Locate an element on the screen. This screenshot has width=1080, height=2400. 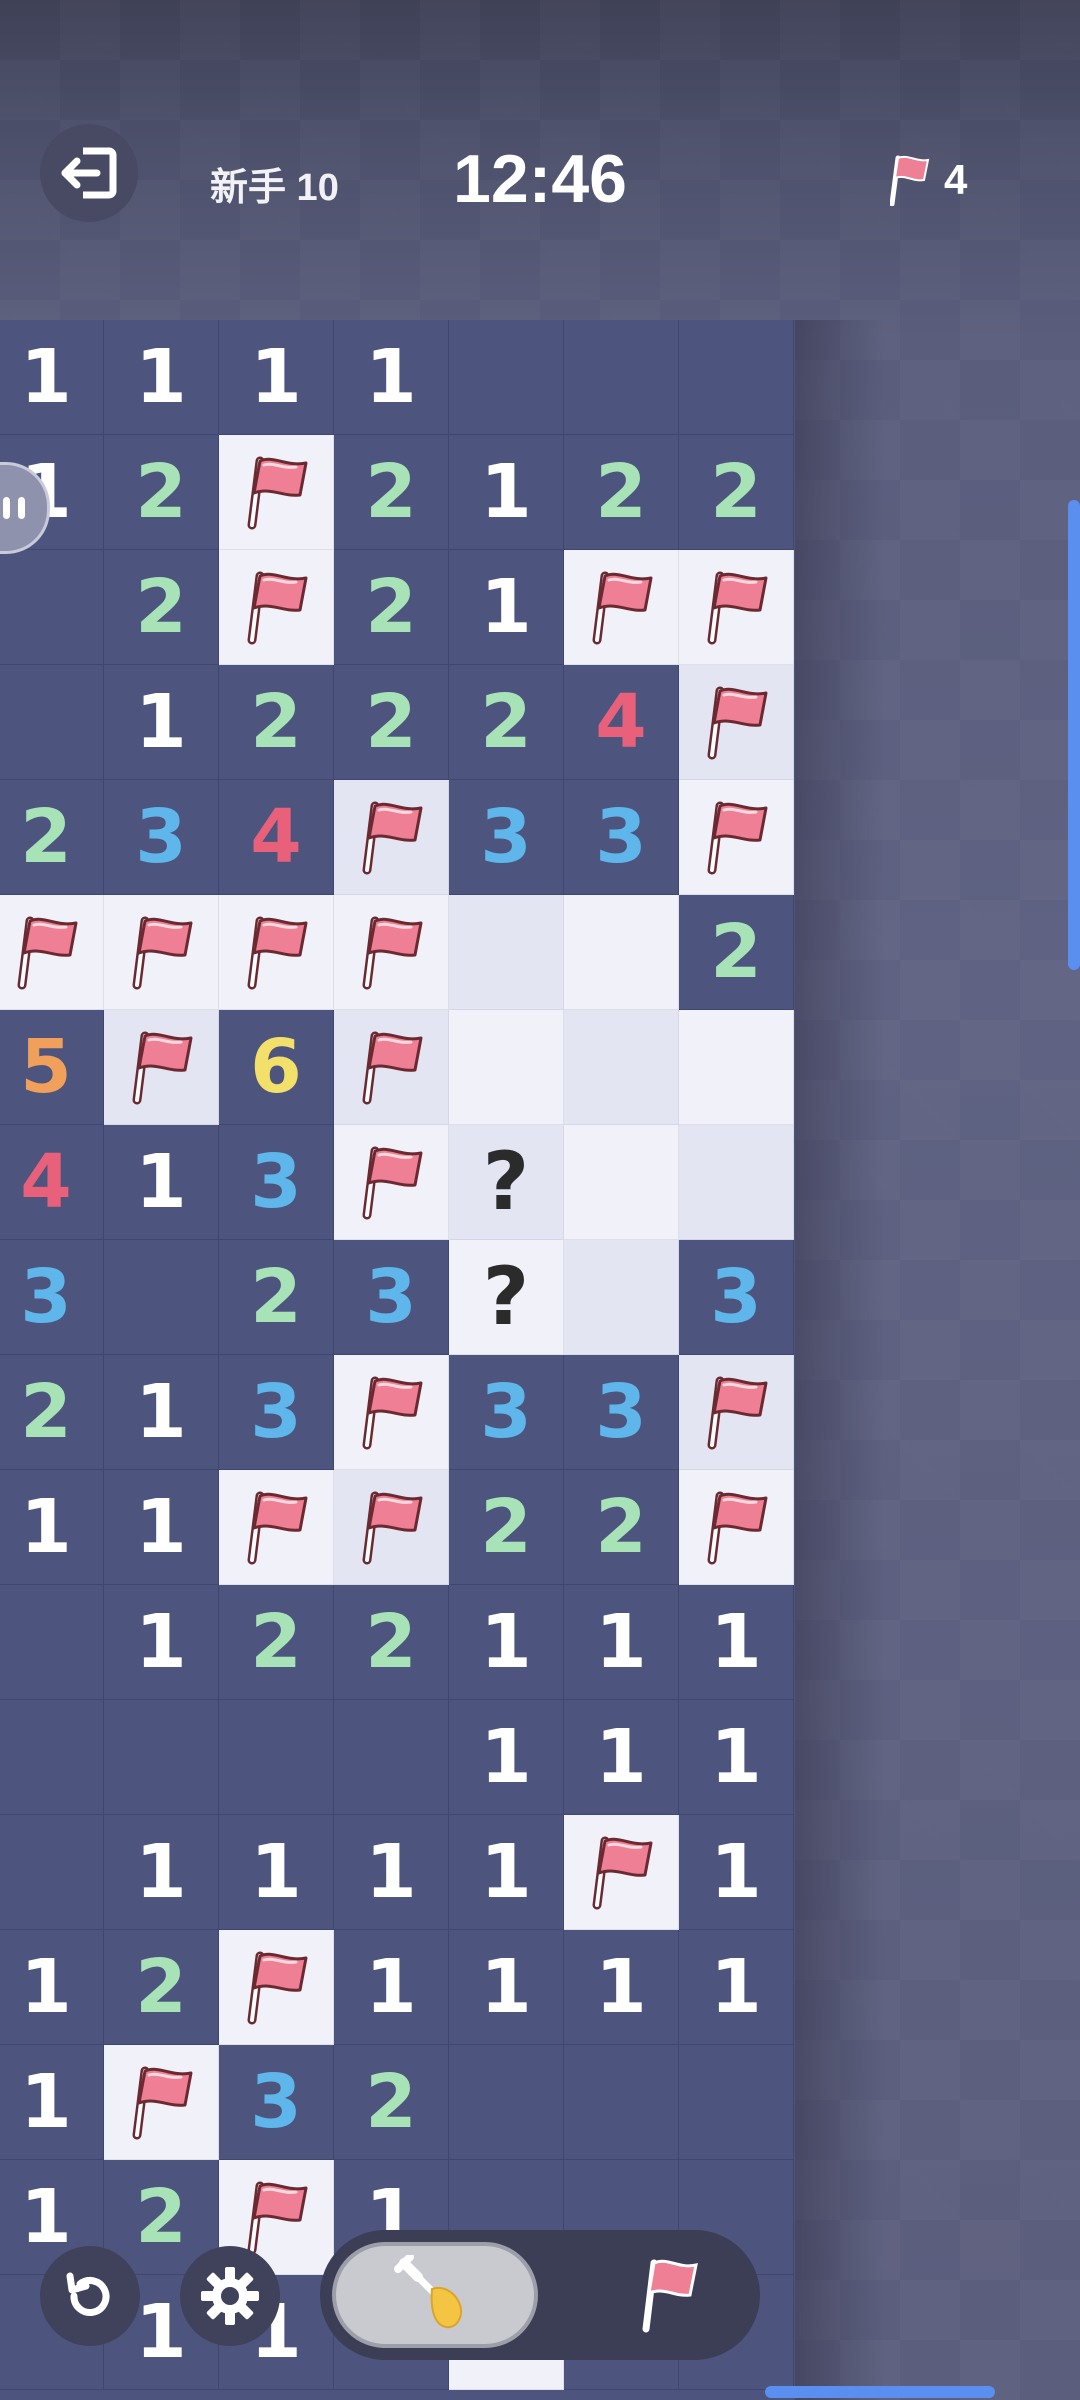
flag-mode-button is located at coordinates (670, 2295).